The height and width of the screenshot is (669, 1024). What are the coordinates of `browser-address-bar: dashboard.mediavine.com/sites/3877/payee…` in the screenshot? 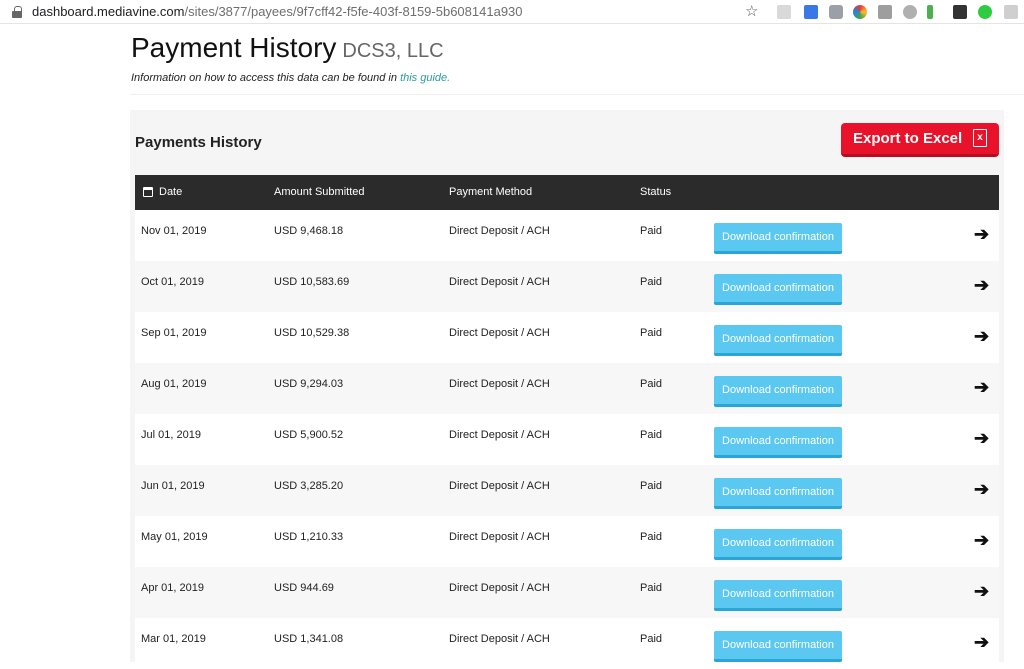 It's located at (512, 12).